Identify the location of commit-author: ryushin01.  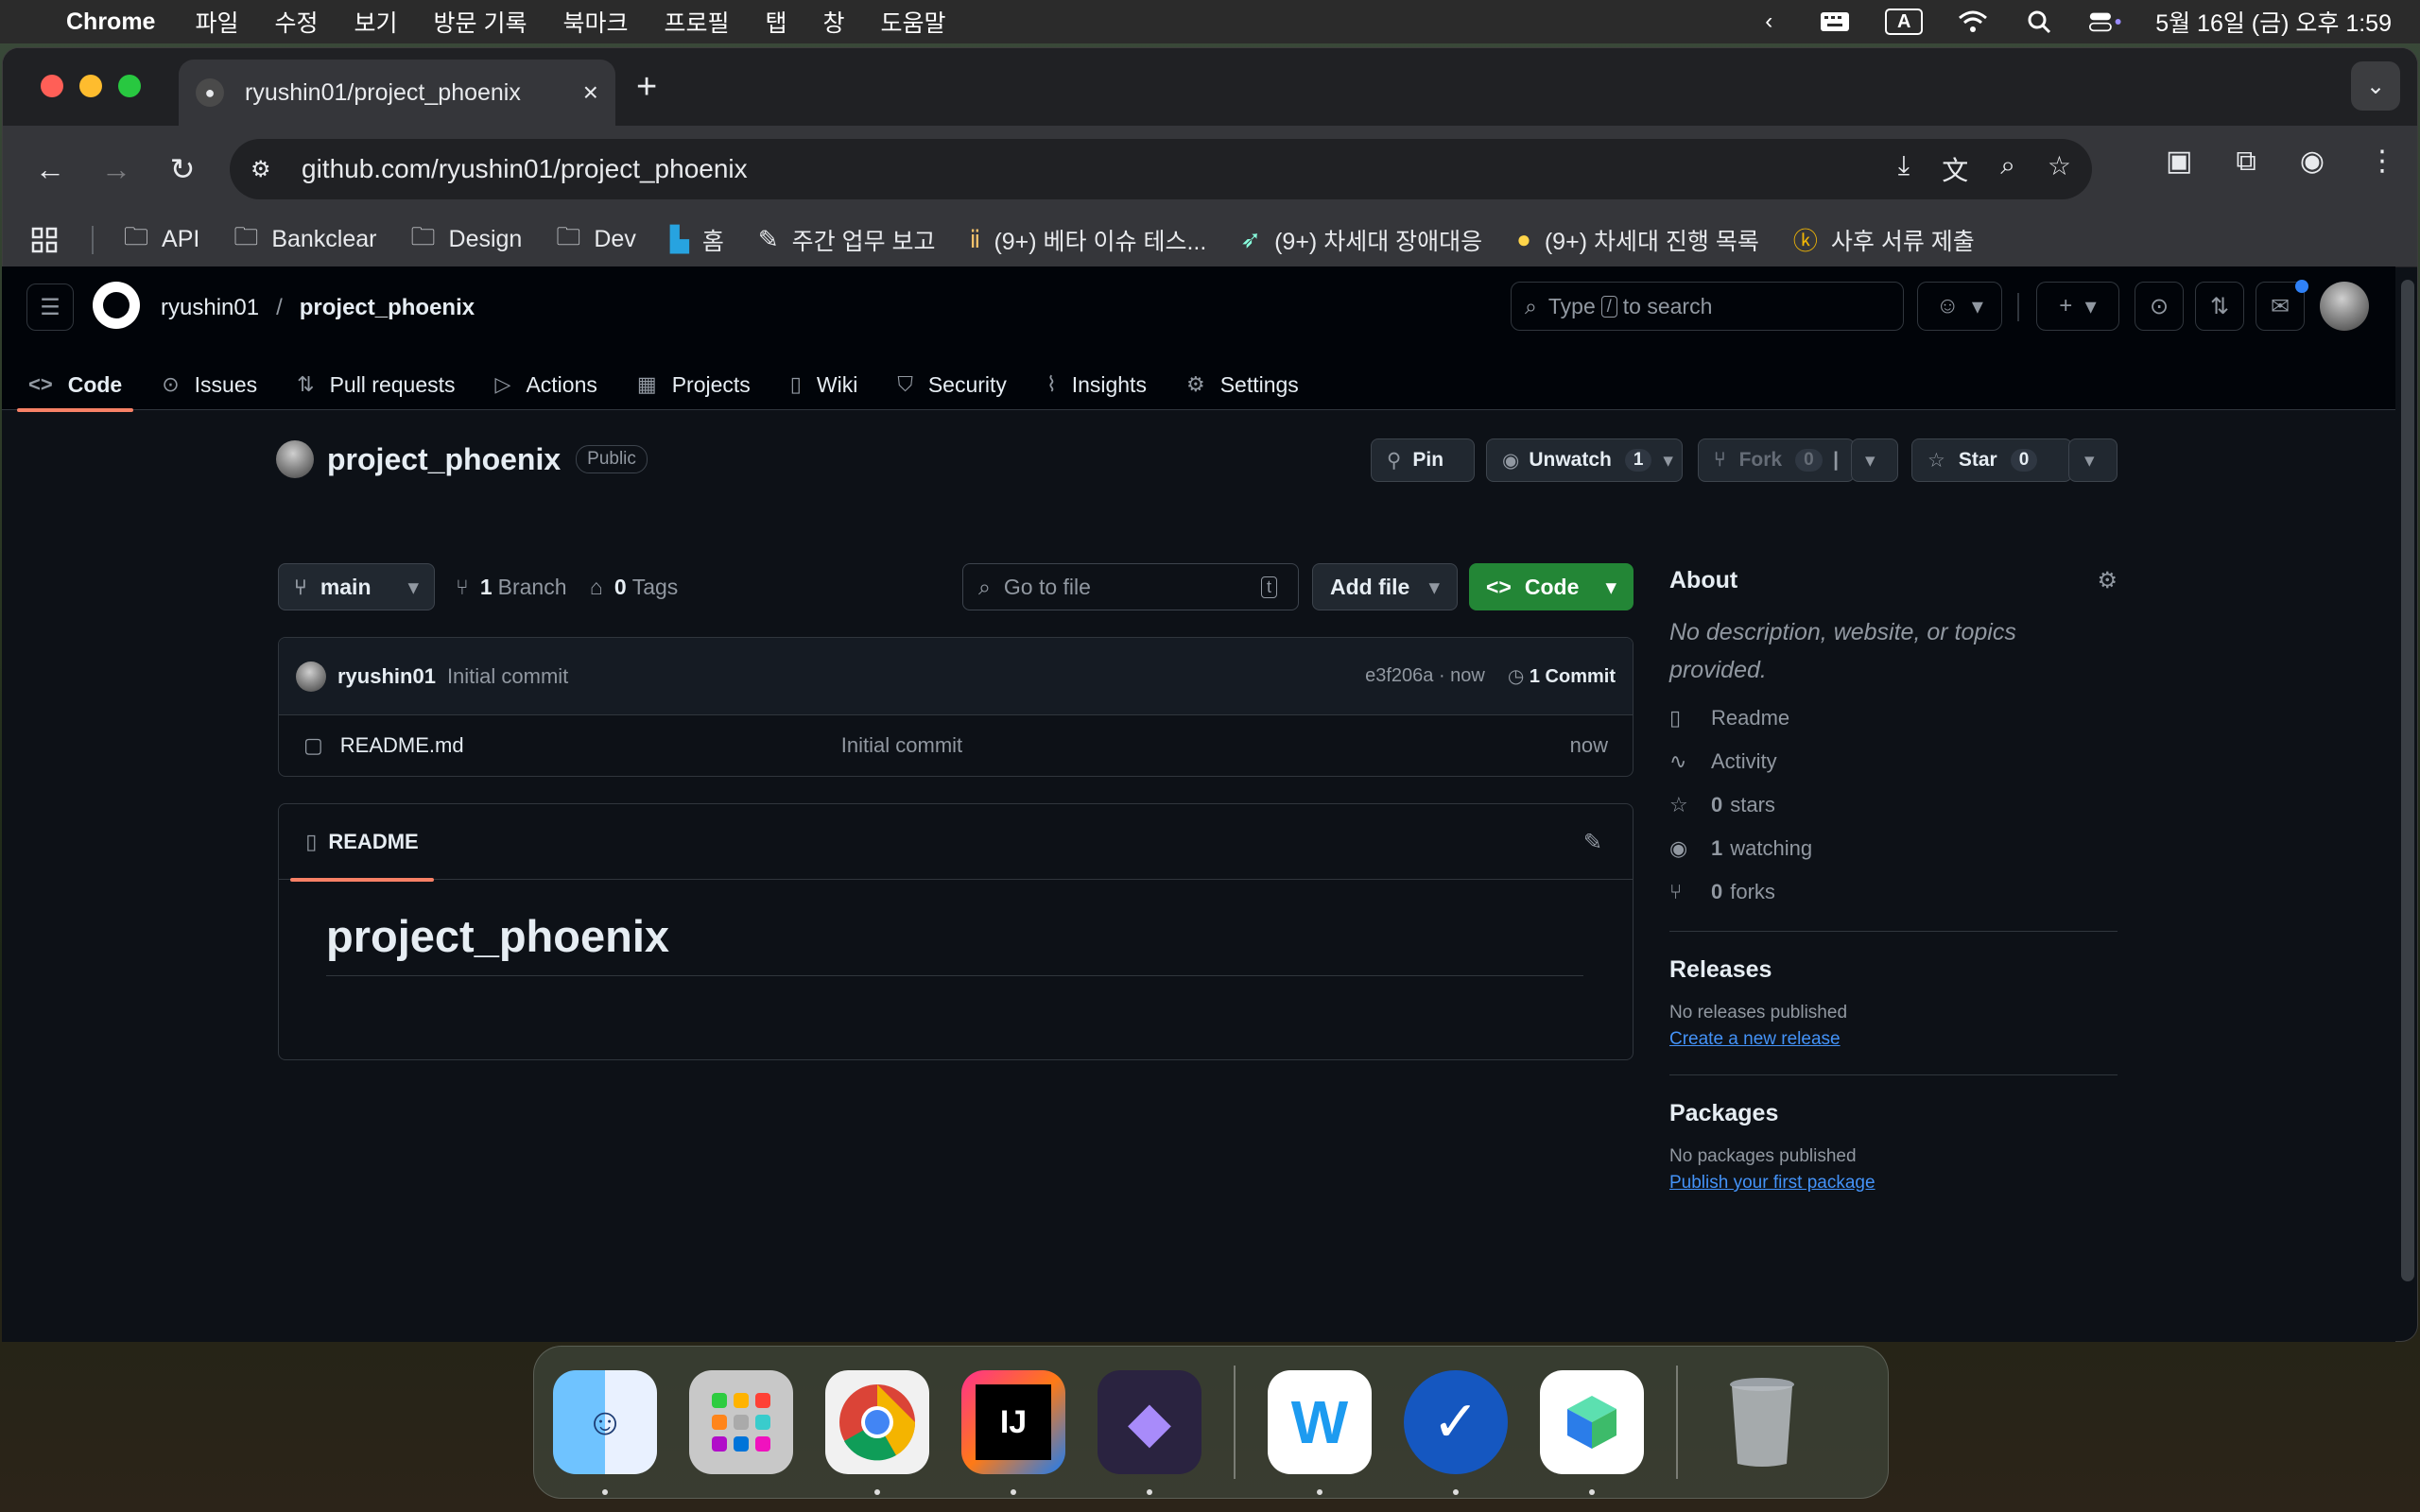
(386, 676).